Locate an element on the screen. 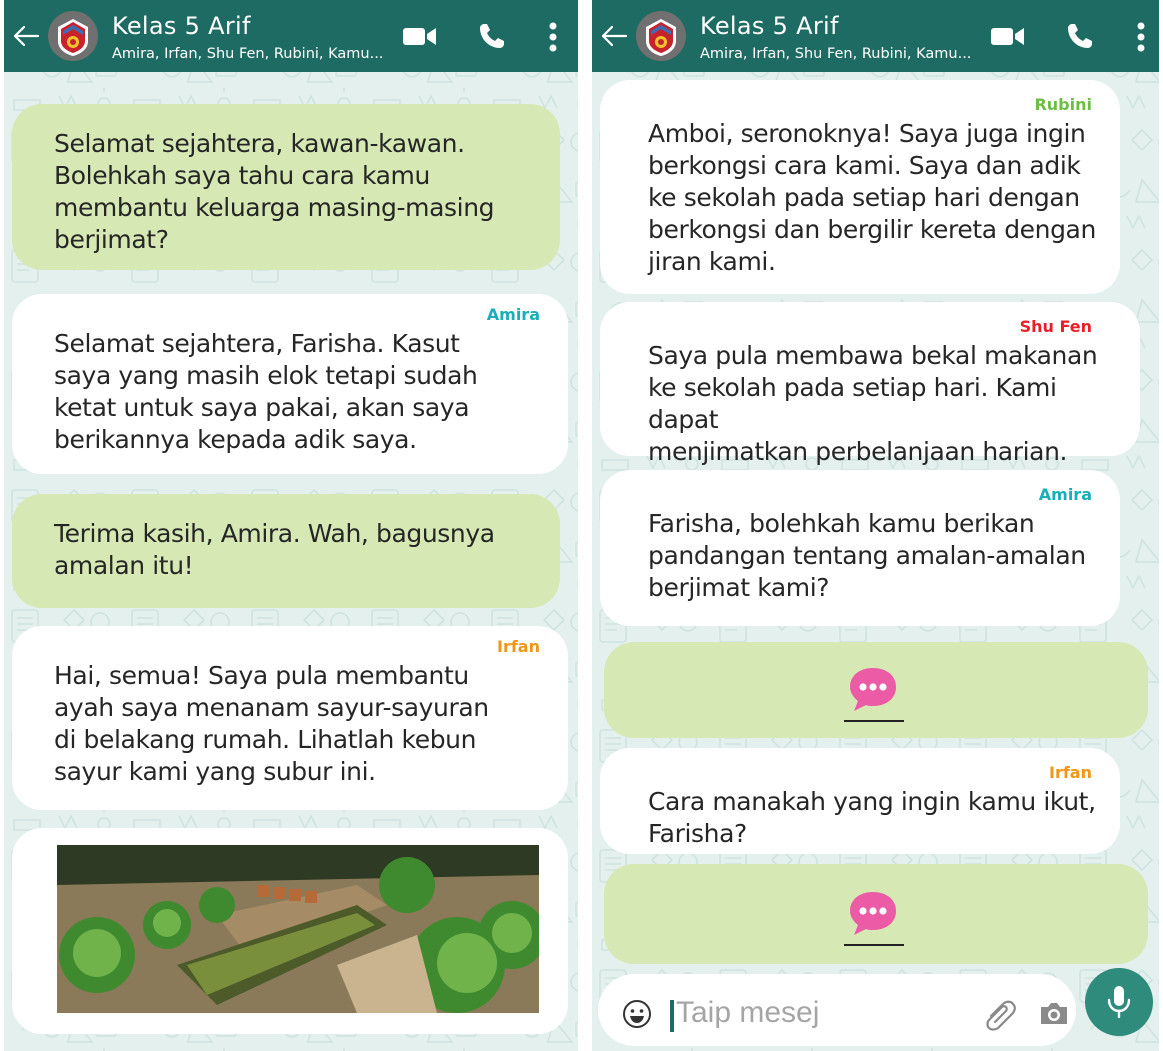  voice-record-button is located at coordinates (1119, 1002).